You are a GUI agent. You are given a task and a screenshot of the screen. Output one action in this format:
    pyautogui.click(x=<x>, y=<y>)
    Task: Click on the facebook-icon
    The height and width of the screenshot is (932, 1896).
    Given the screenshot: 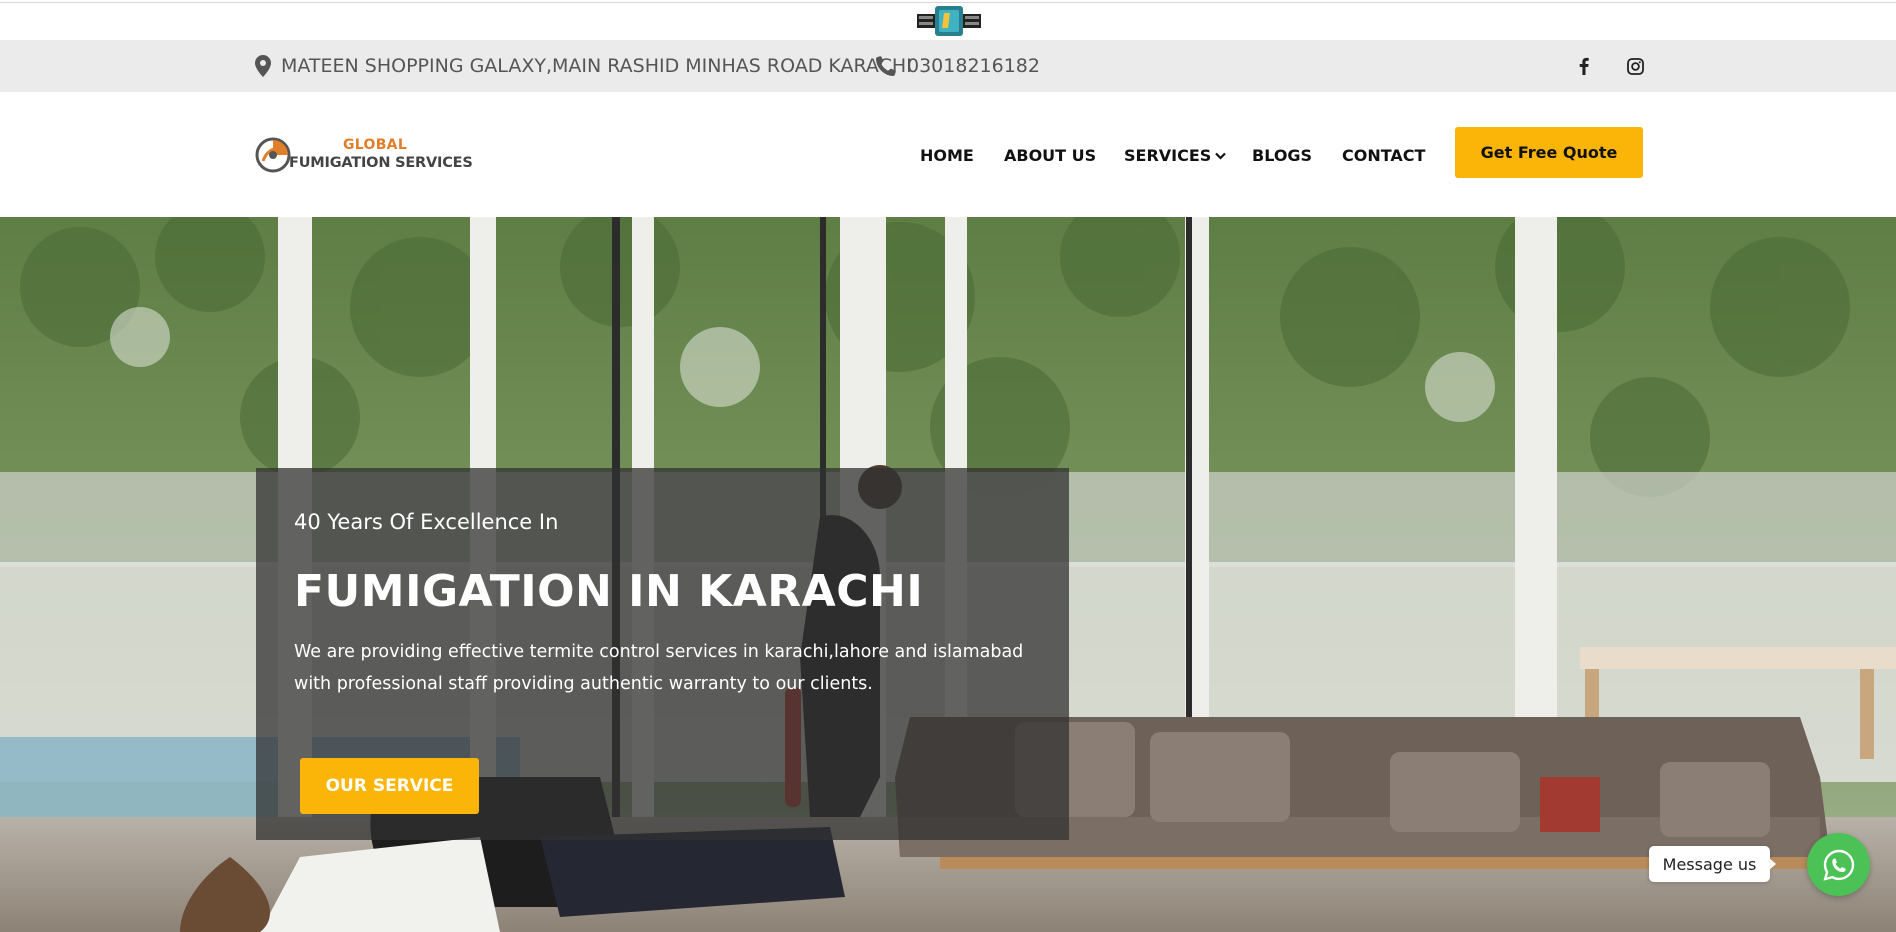 What is the action you would take?
    pyautogui.click(x=1584, y=66)
    